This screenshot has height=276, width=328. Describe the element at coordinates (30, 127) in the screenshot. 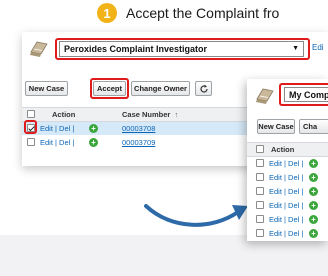

I see `checkbox-highlight` at that location.